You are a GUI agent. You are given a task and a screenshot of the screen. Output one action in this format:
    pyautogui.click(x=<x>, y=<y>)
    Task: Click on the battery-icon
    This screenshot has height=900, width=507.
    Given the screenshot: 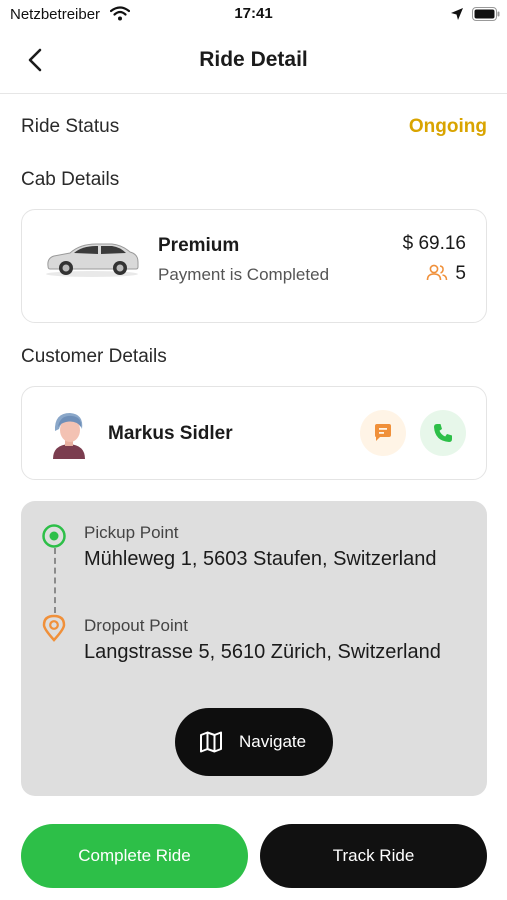 What is the action you would take?
    pyautogui.click(x=486, y=16)
    